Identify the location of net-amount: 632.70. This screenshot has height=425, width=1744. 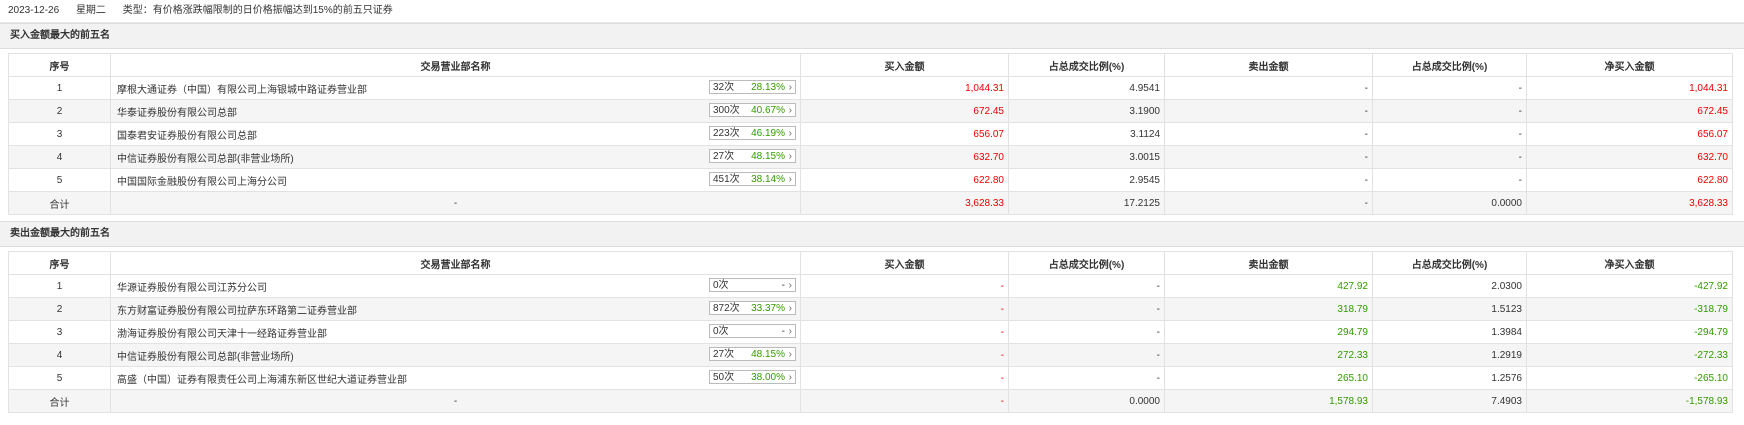
(1629, 157).